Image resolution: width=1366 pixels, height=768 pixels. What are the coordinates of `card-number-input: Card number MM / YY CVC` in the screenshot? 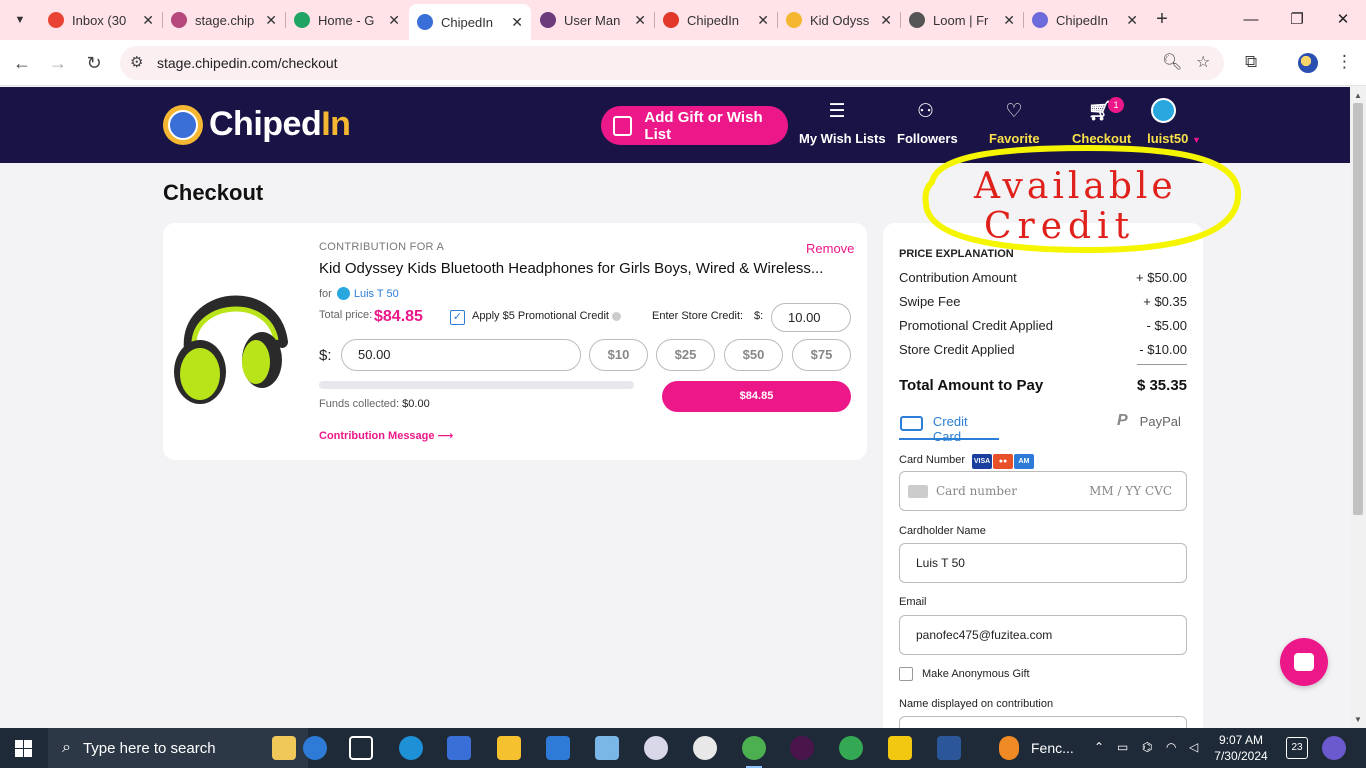 It's located at (1043, 491).